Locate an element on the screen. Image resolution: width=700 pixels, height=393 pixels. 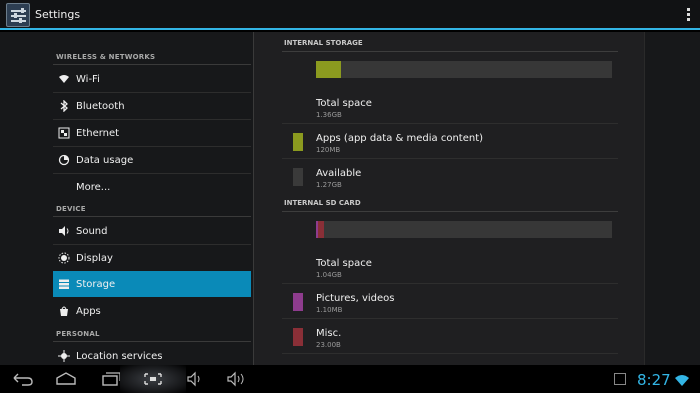
sd-total-space-row: Total space 1.04GB is located at coordinates (450, 268).